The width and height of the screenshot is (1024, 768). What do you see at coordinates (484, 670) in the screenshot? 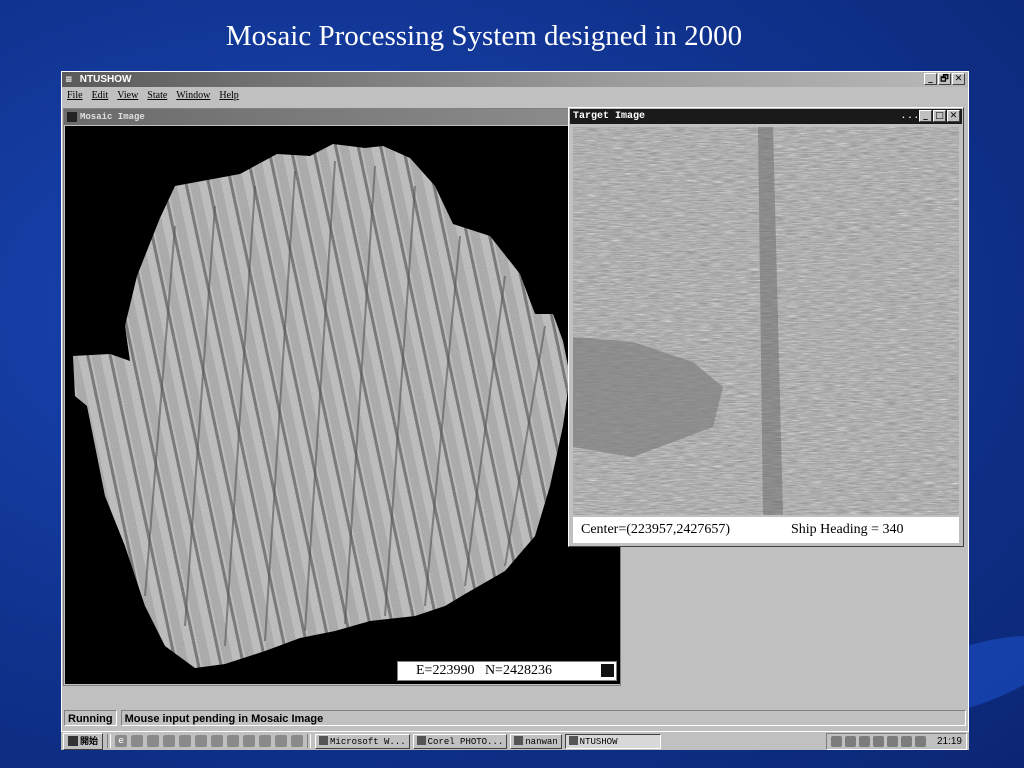
I see `mosaic-coordinates: E=223990 N=2428236` at bounding box center [484, 670].